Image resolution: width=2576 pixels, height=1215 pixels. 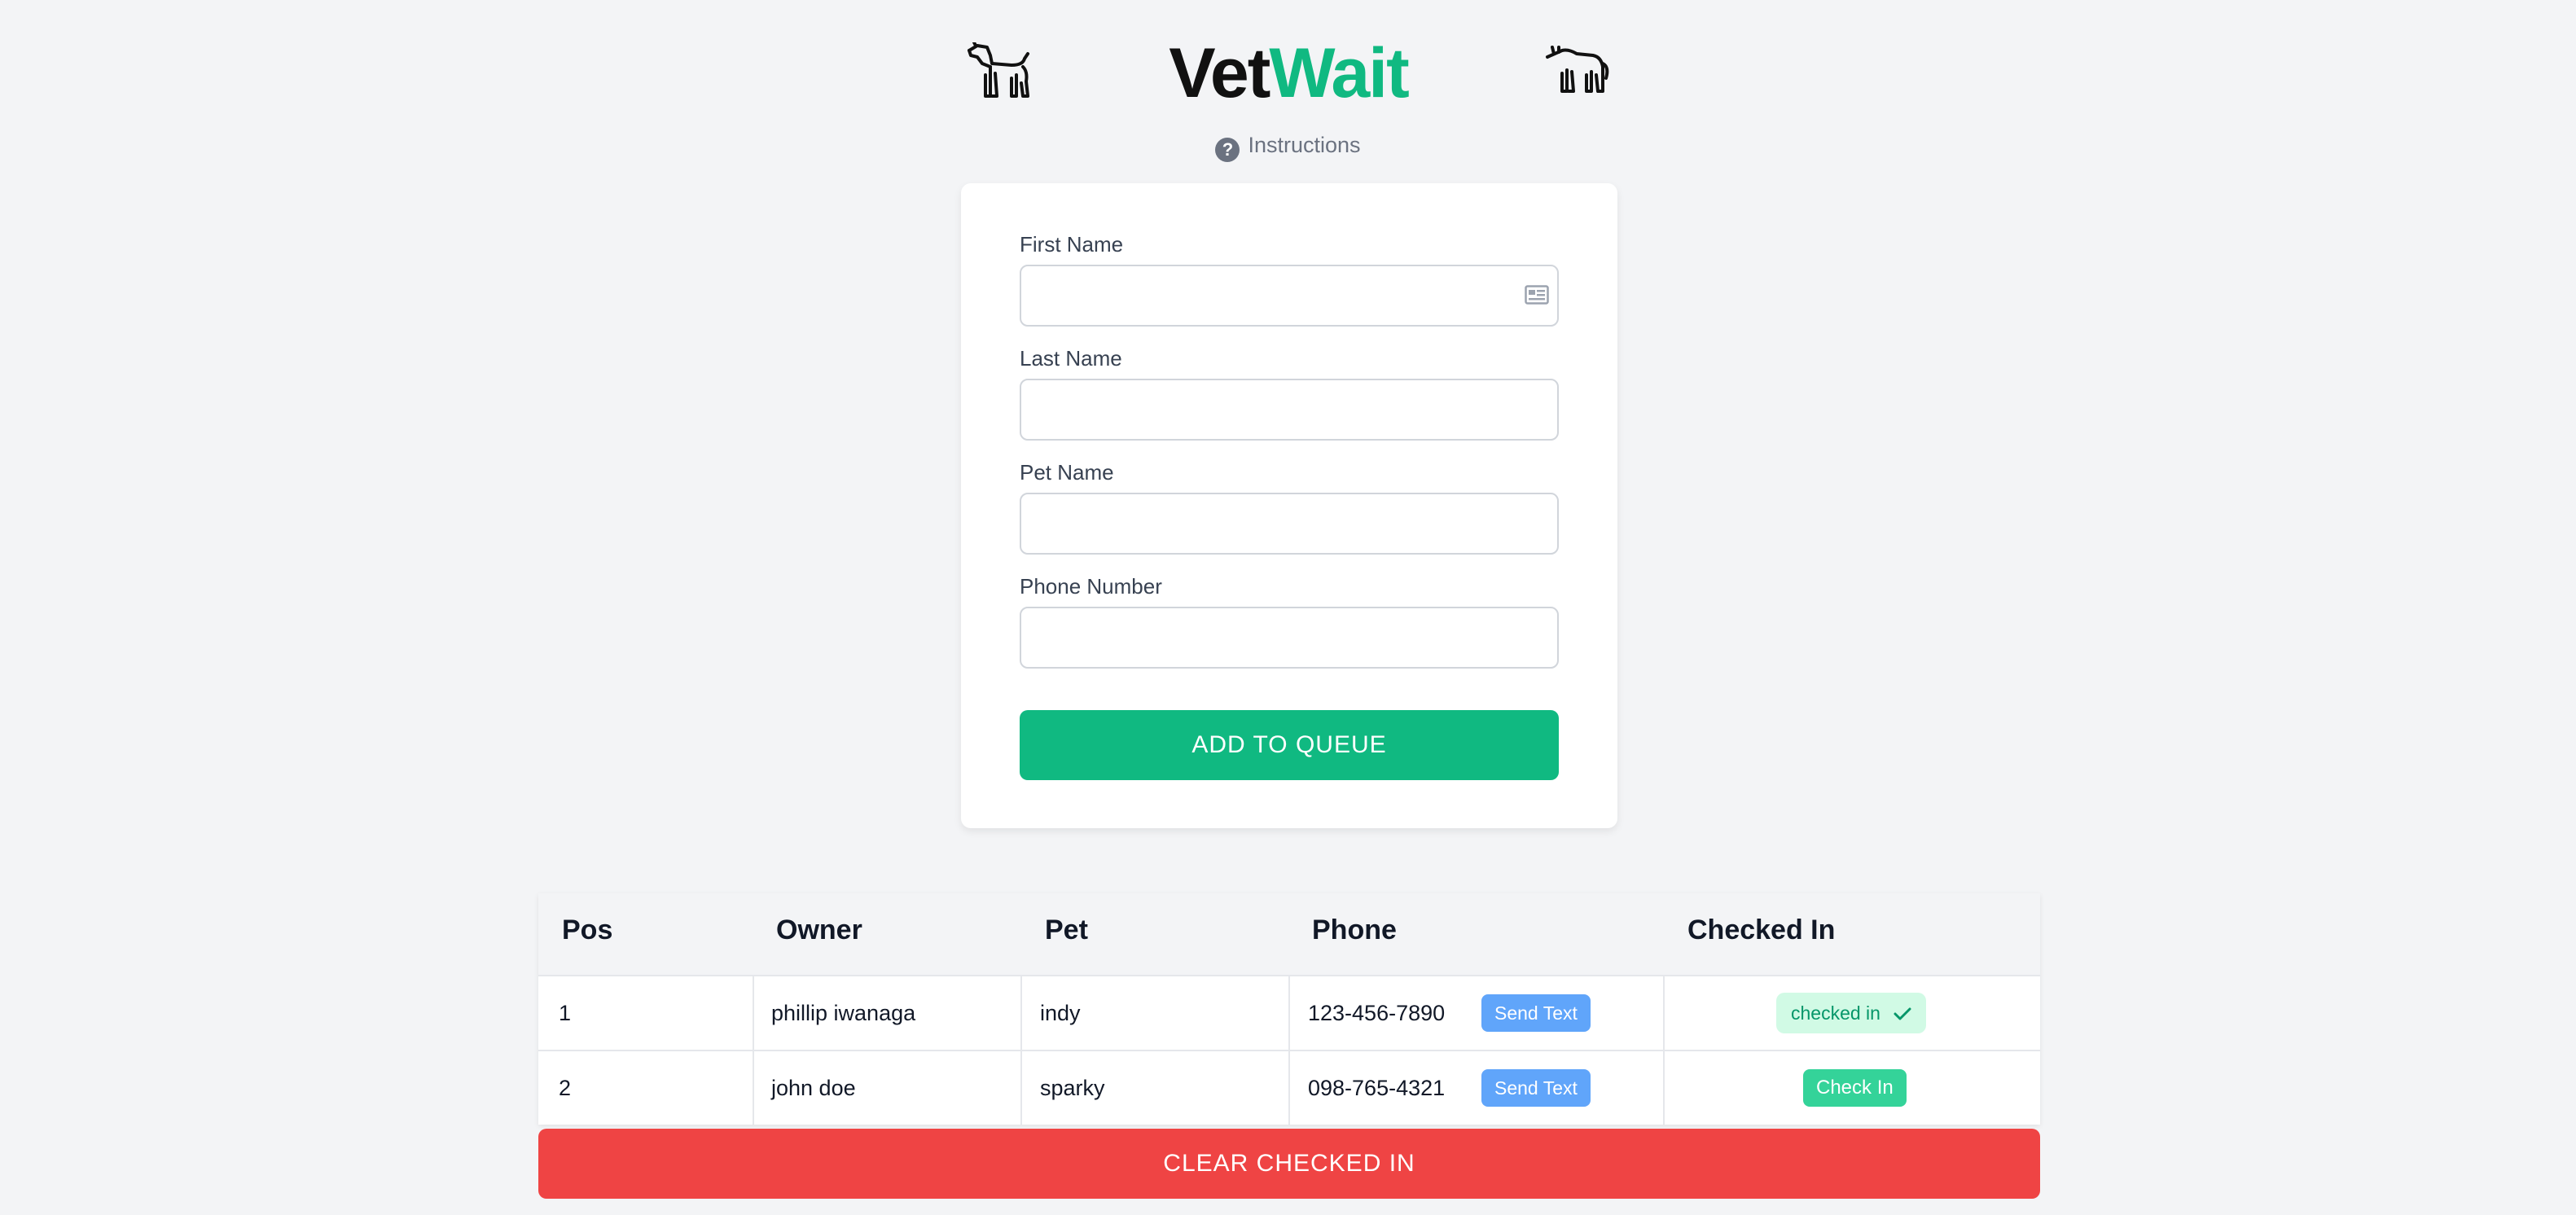 What do you see at coordinates (1072, 245) in the screenshot?
I see `first-name-label: First Name` at bounding box center [1072, 245].